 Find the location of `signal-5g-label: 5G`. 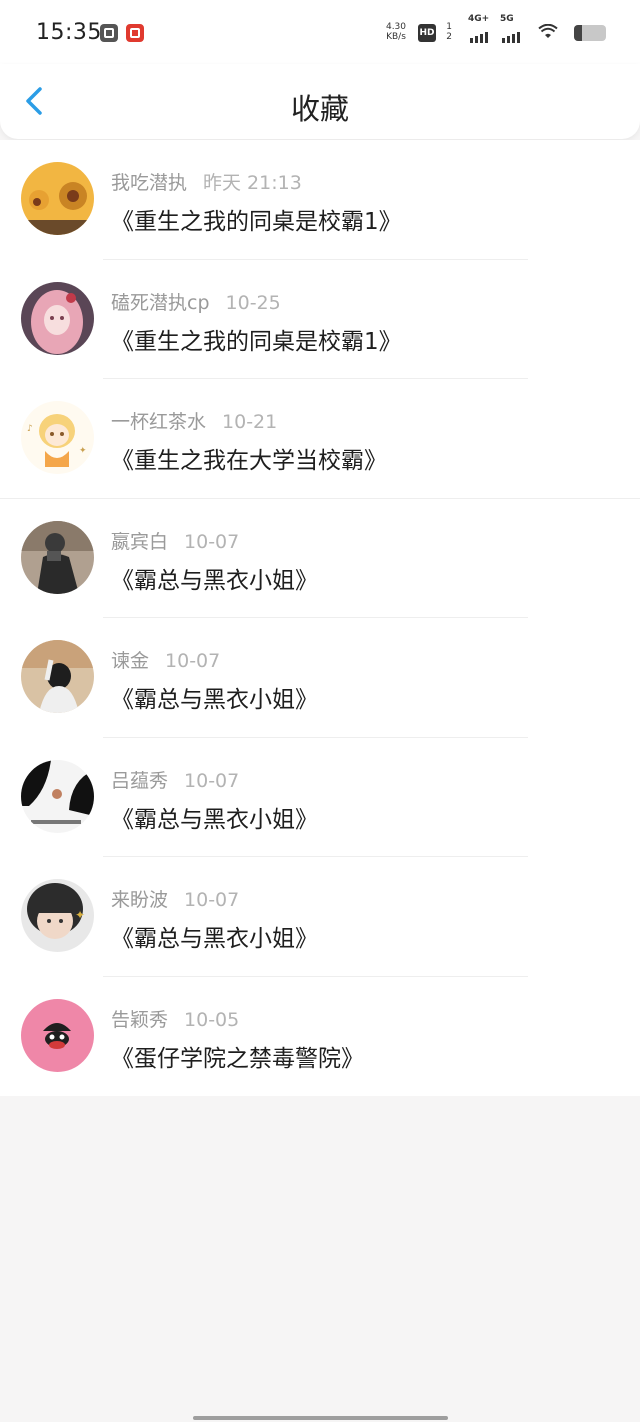

signal-5g-label: 5G is located at coordinates (507, 19).